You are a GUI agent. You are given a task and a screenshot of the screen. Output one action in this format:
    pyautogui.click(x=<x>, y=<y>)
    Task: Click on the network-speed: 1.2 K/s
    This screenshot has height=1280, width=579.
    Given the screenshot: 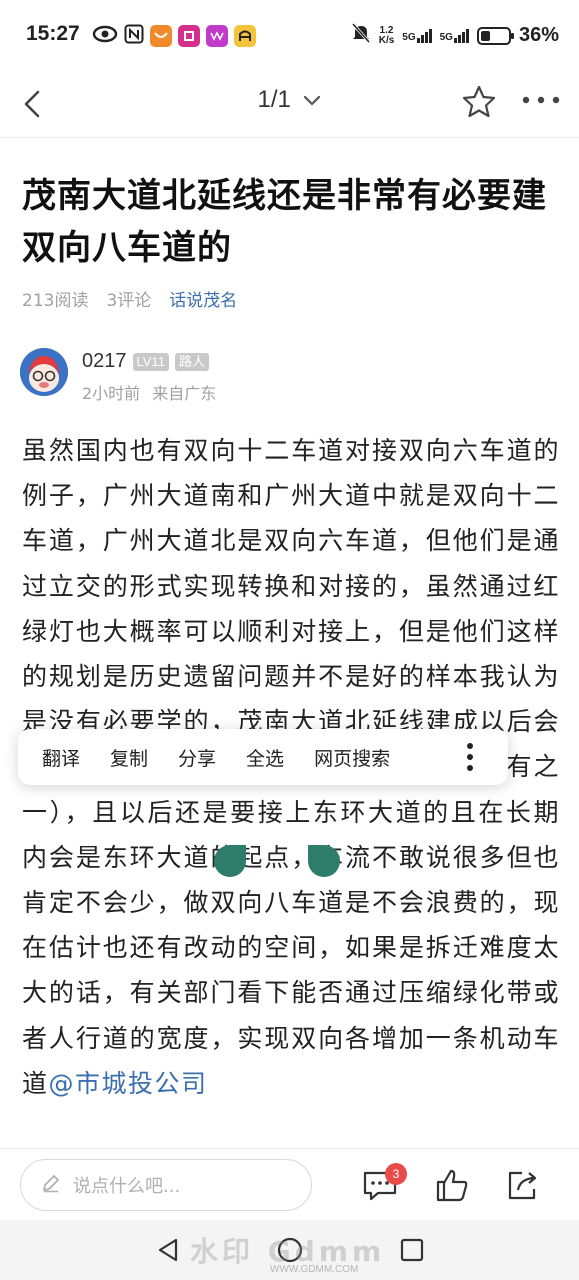 What is the action you would take?
    pyautogui.click(x=386, y=35)
    